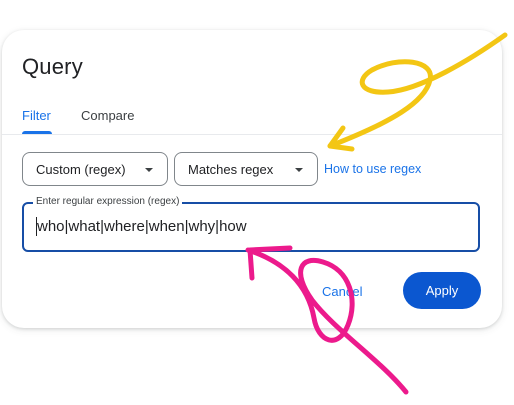  Describe the element at coordinates (252, 134) in the screenshot. I see `tabs-divider` at that location.